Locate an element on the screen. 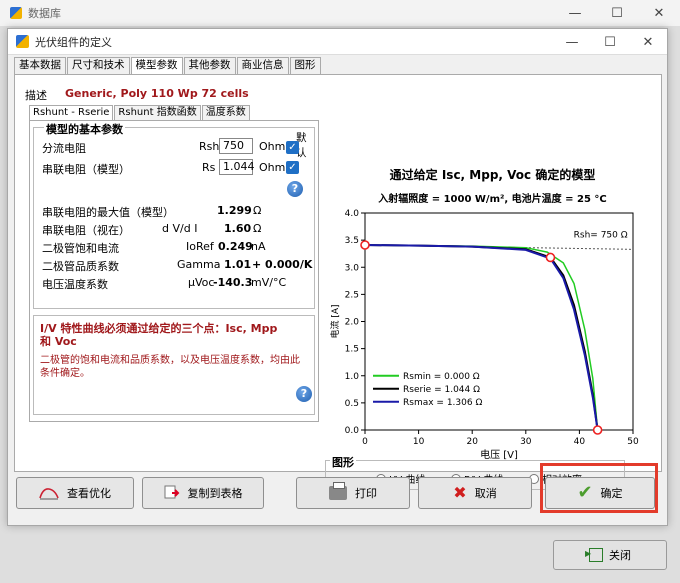 This screenshot has height=583, width=680. printer-icon is located at coordinates (338, 491).